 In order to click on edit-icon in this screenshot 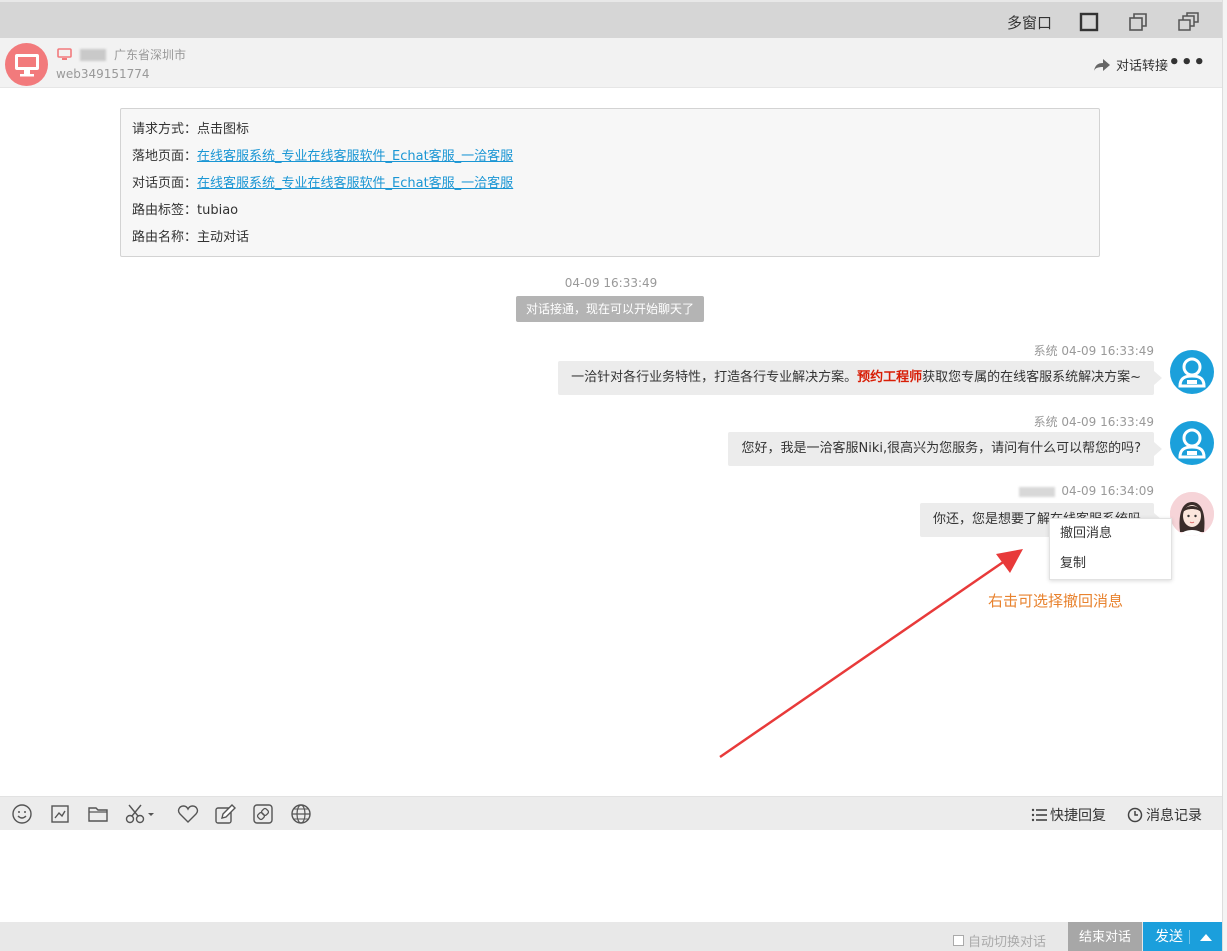, I will do `click(225, 814)`.